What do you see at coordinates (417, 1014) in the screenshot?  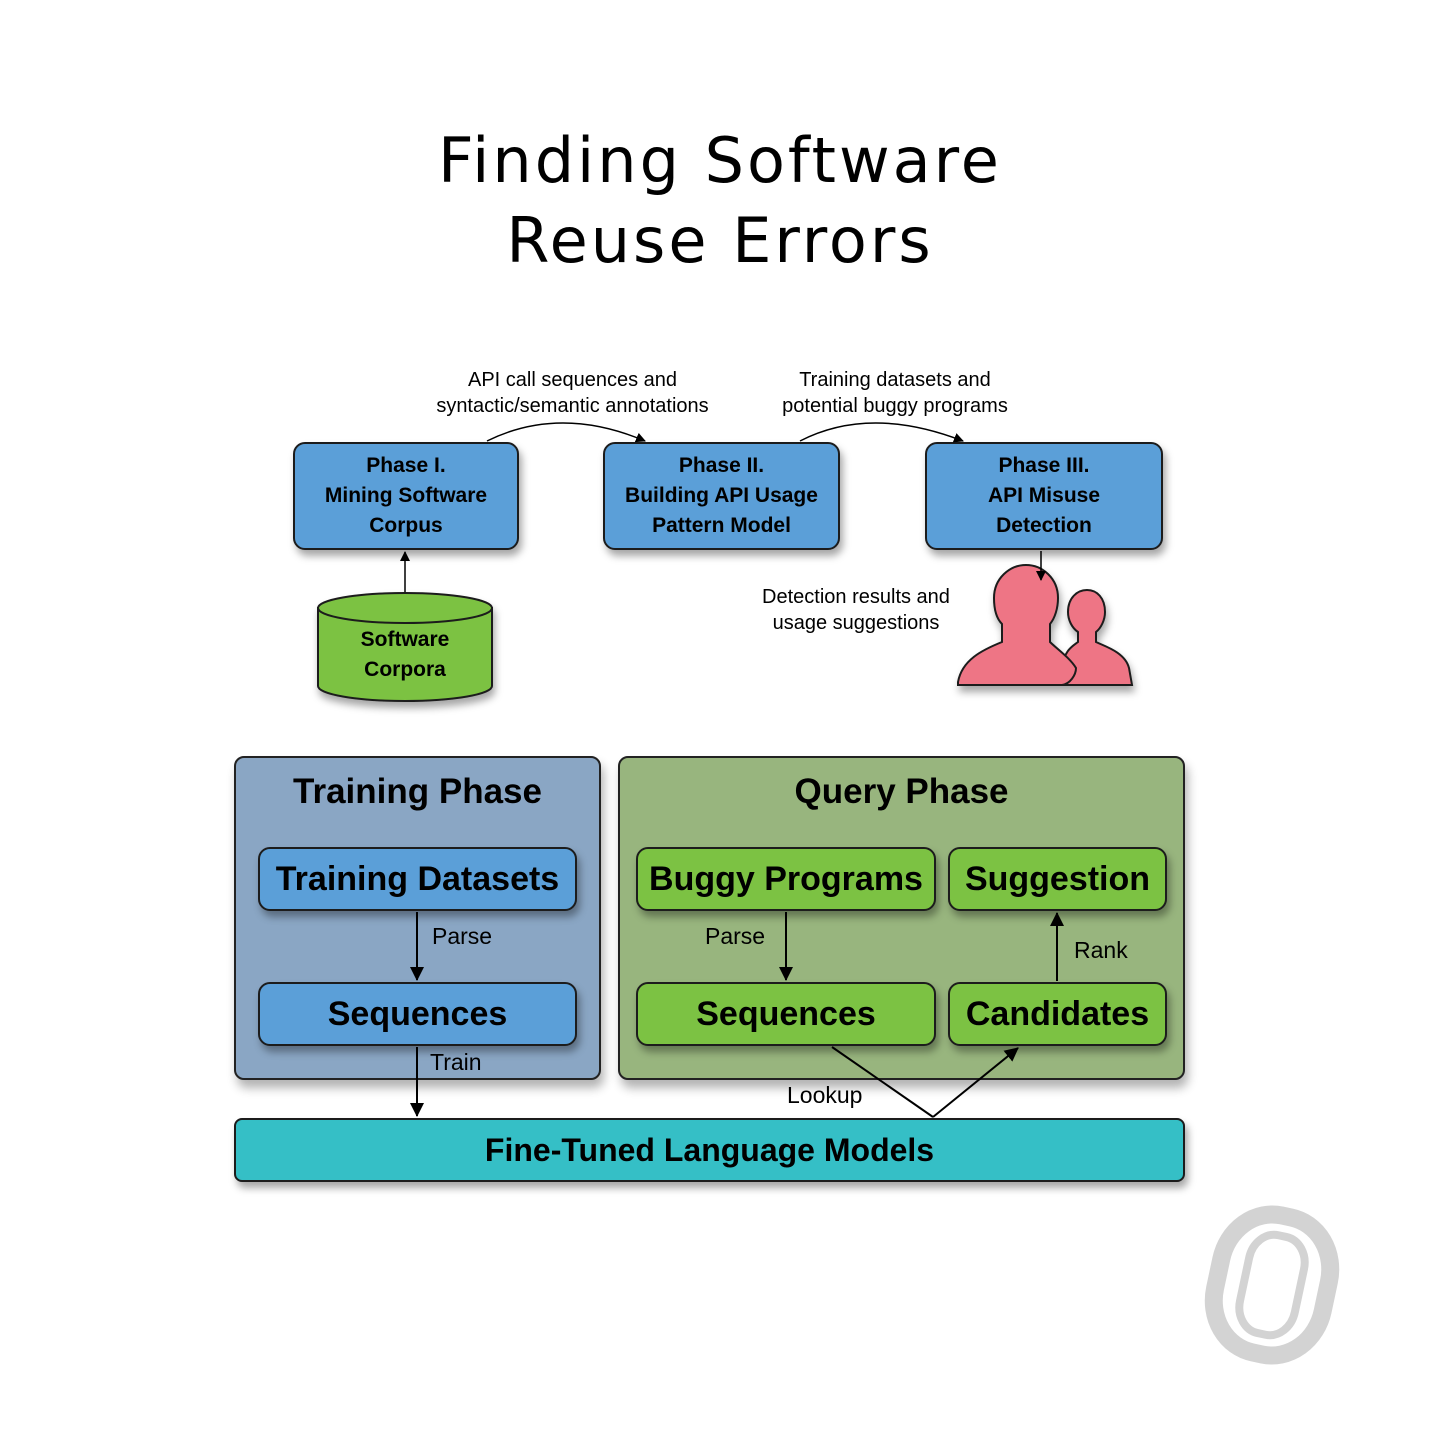 I see `training-sequences-box: Sequences` at bounding box center [417, 1014].